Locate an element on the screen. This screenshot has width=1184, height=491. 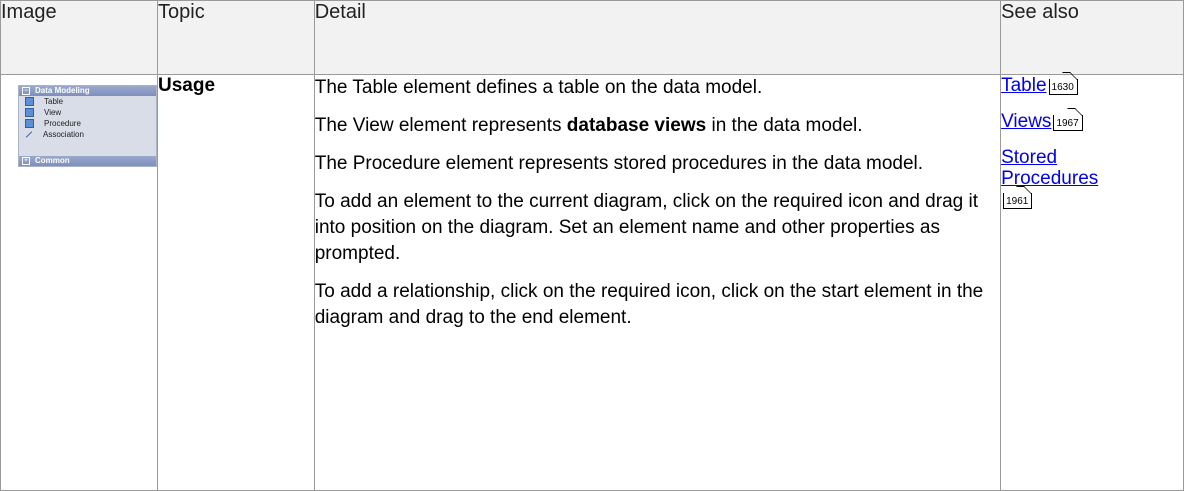
page-ref-icon: 1967 is located at coordinates (1068, 123).